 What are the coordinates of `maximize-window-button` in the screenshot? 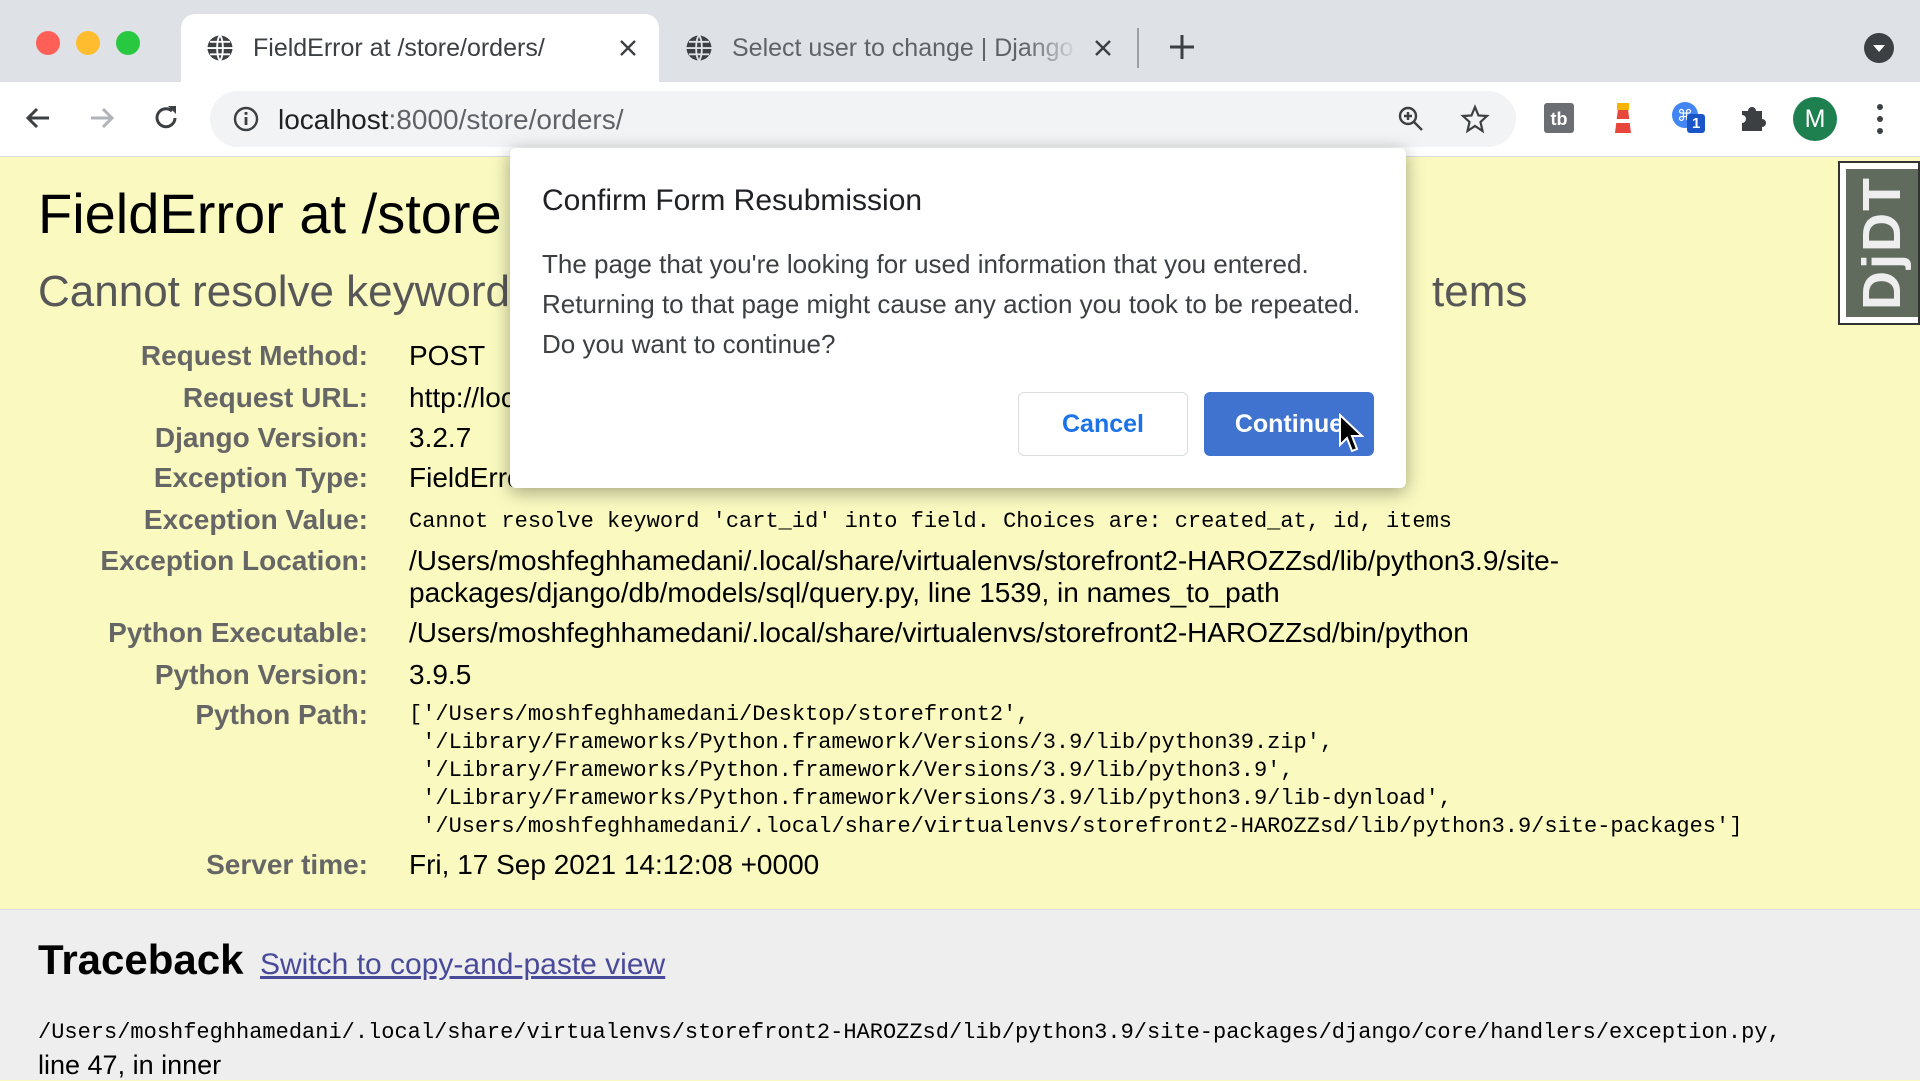 It's located at (128, 43).